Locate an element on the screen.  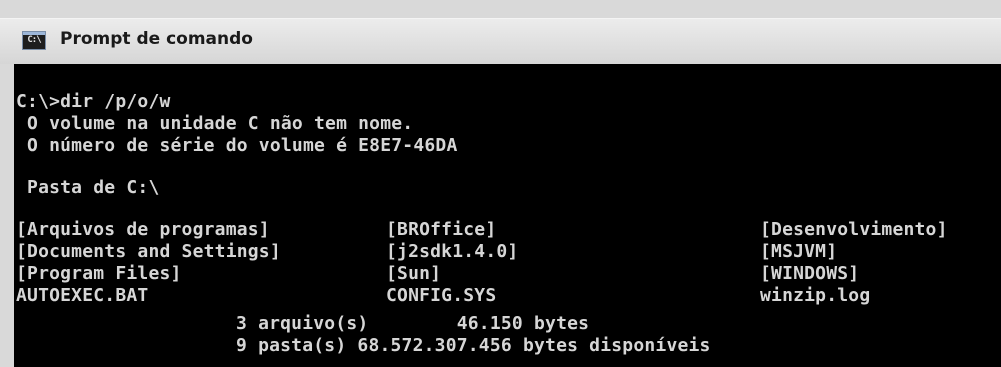
listing-entry: [BROffice] is located at coordinates (441, 229).